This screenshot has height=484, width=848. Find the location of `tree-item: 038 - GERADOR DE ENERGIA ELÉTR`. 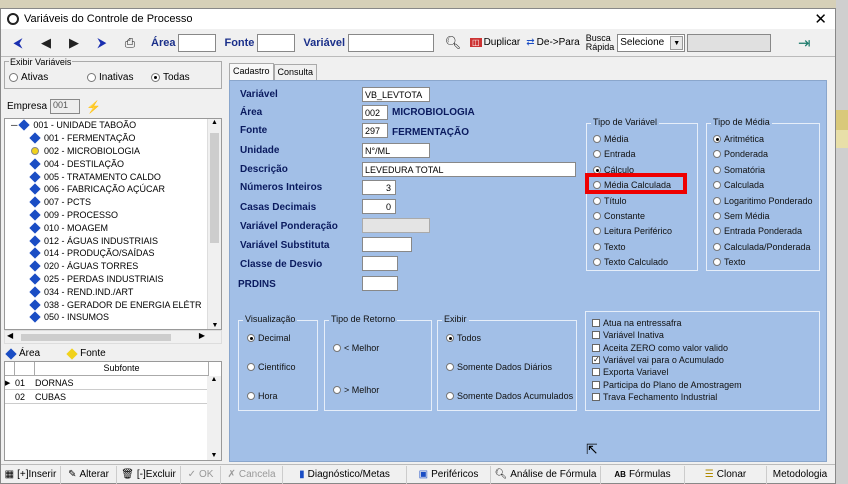

tree-item: 038 - GERADOR DE ENERGIA ELÉTR is located at coordinates (113, 304).